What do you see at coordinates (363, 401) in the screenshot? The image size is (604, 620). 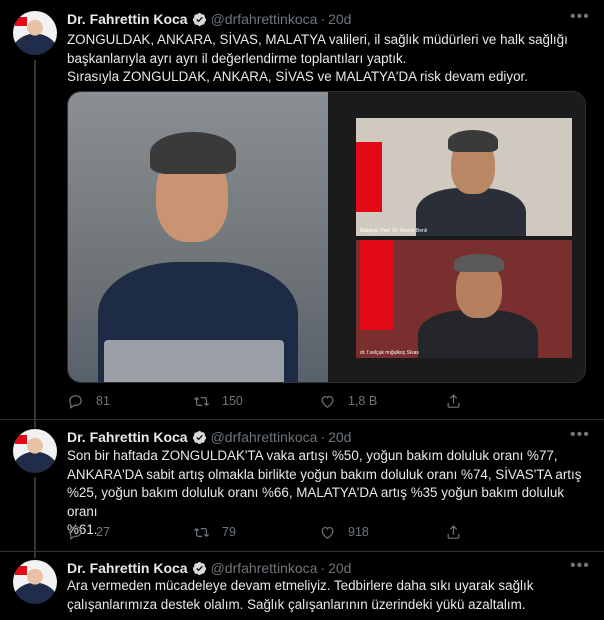 I see `like-count: 1,8 B` at bounding box center [363, 401].